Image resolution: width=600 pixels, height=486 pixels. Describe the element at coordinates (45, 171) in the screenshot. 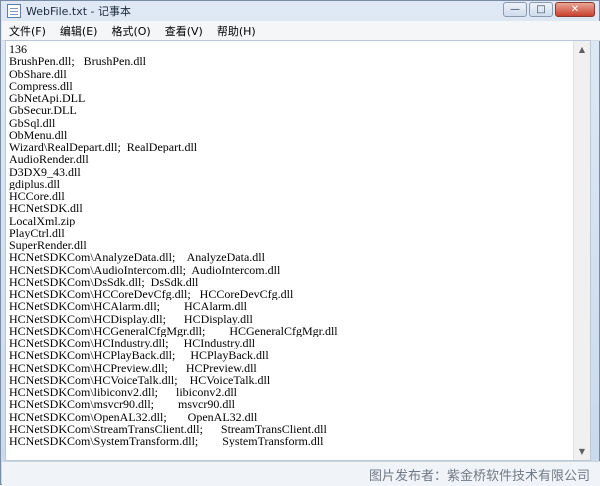

I see `text-line: D3DX9_43.dll` at that location.